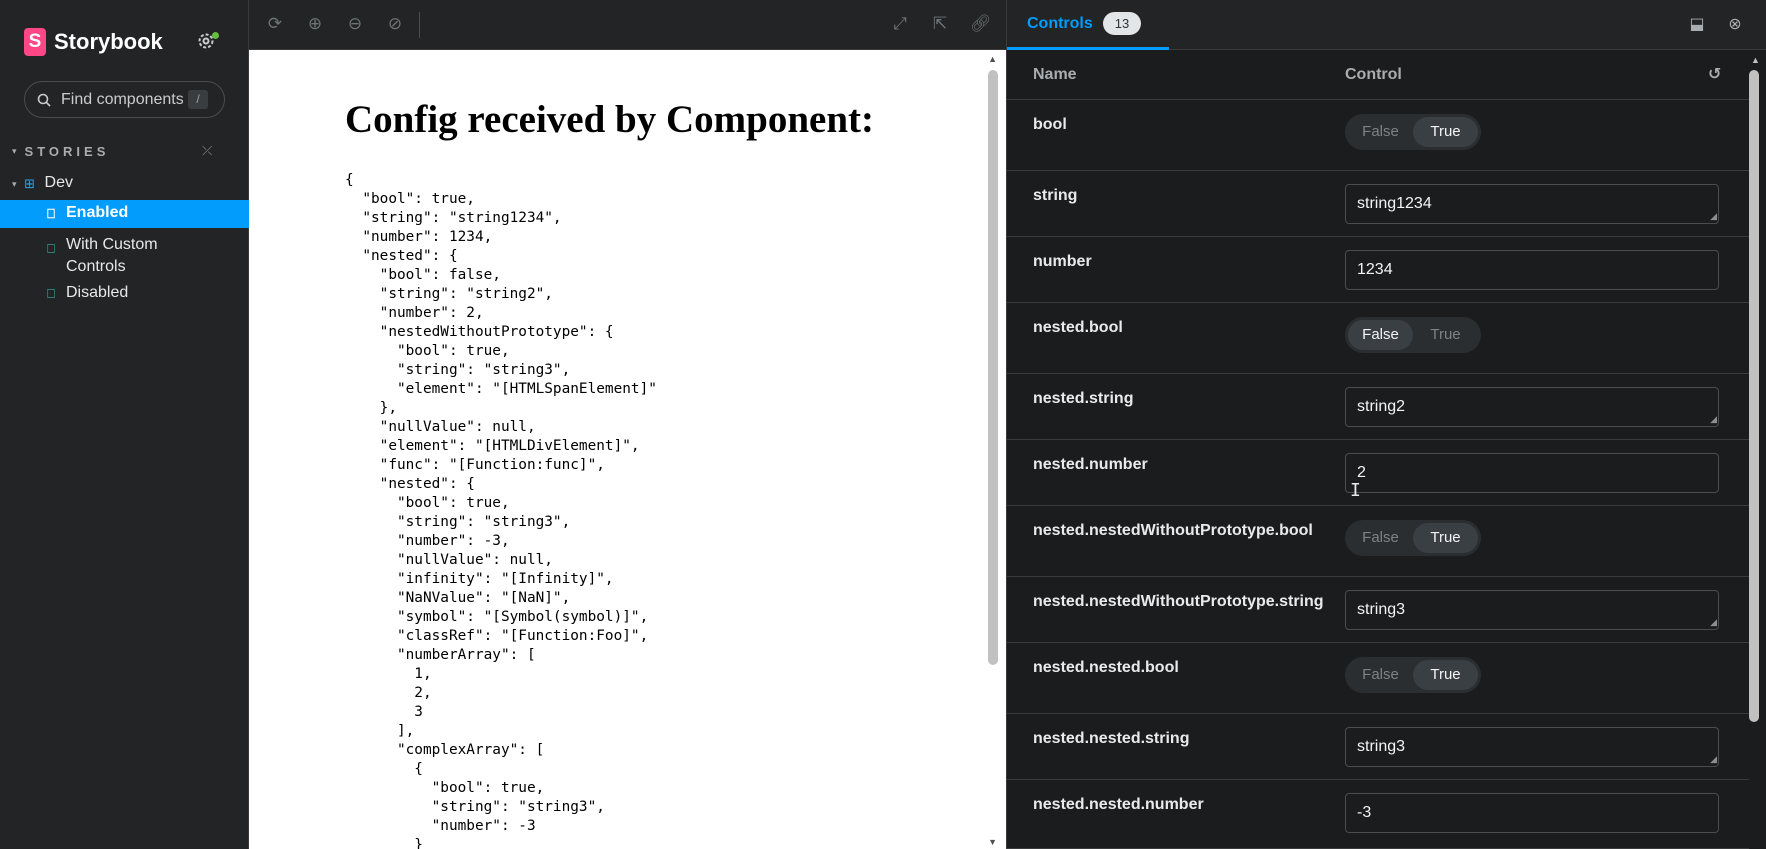 Image resolution: width=1766 pixels, height=849 pixels. What do you see at coordinates (1381, 406) in the screenshot?
I see `control-value: string2` at bounding box center [1381, 406].